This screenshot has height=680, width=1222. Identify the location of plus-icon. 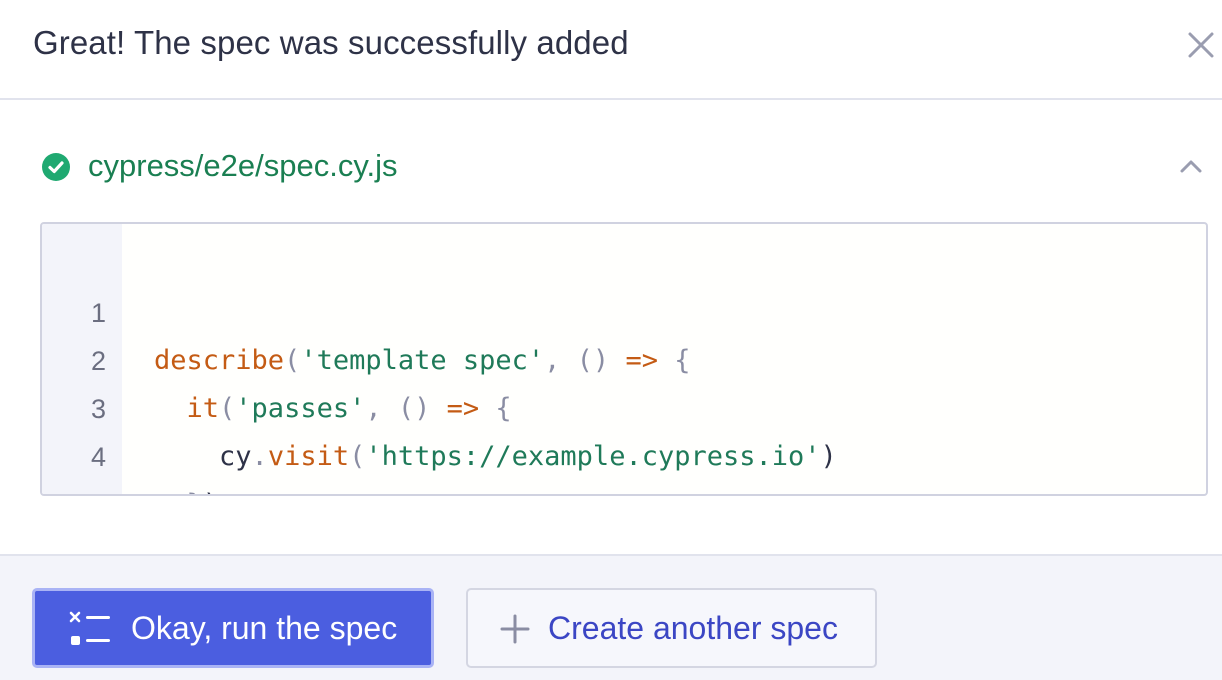
(515, 629).